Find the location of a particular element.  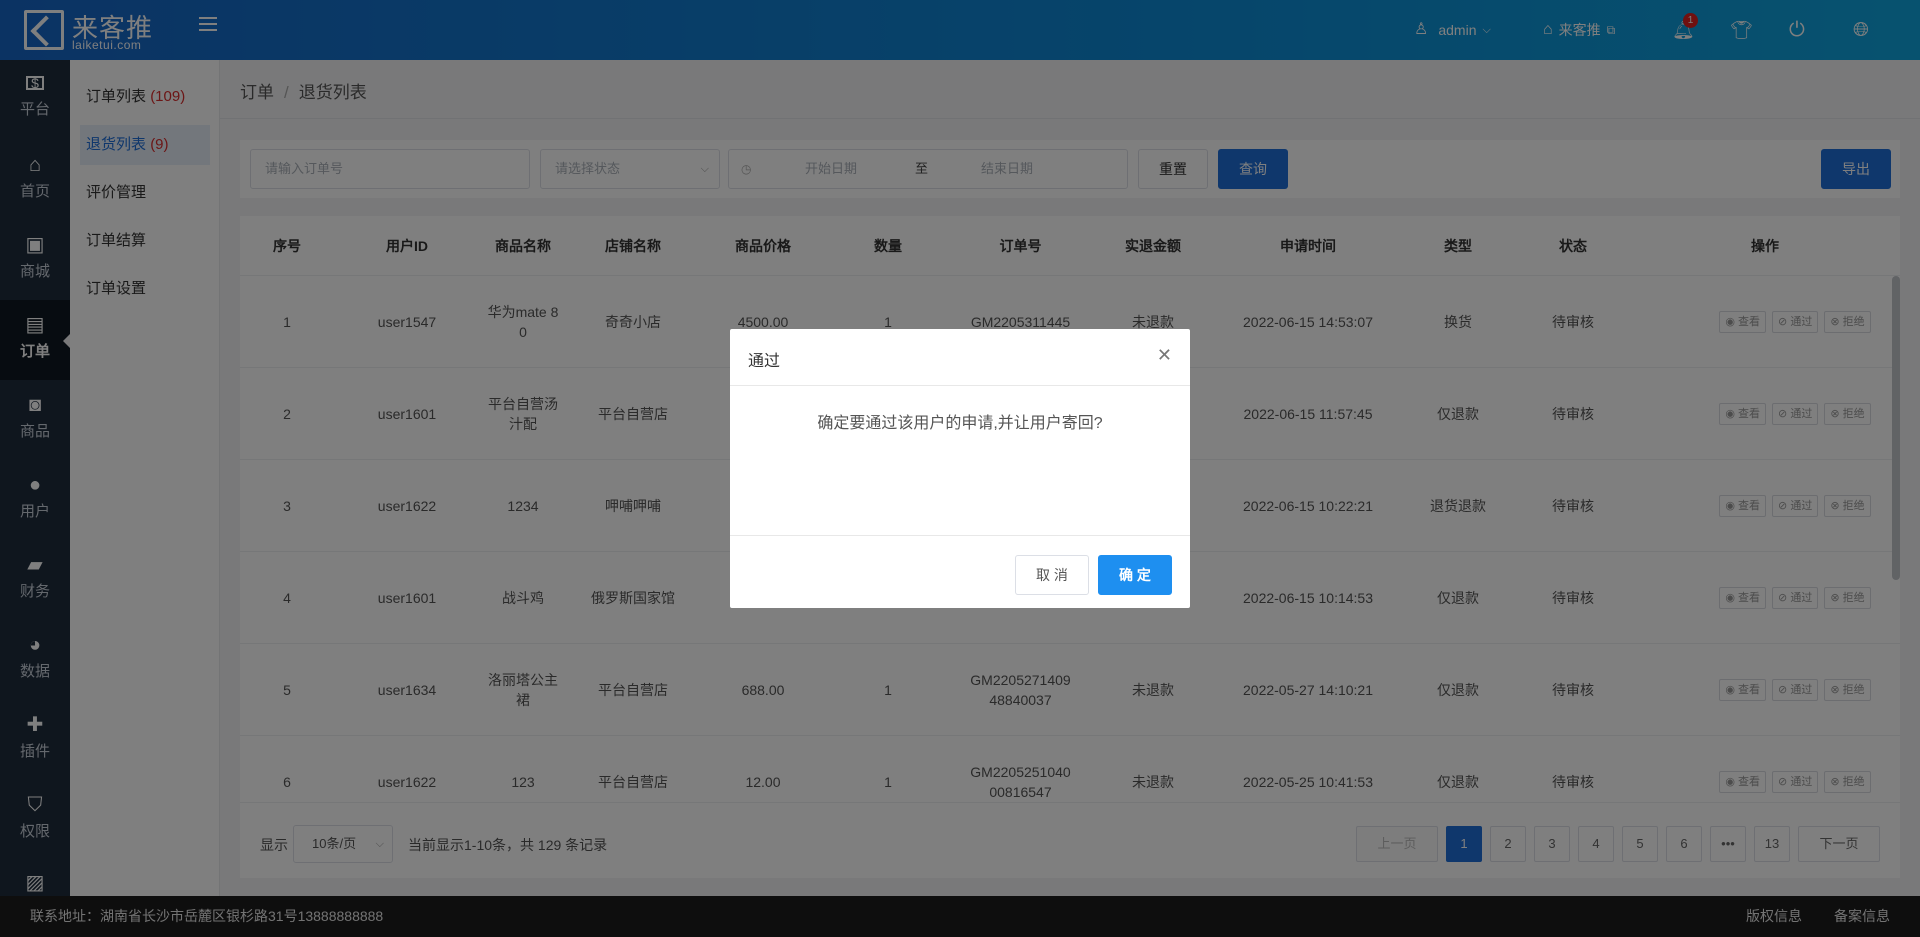

dialog-header: 通过 ✕ is located at coordinates (960, 357).